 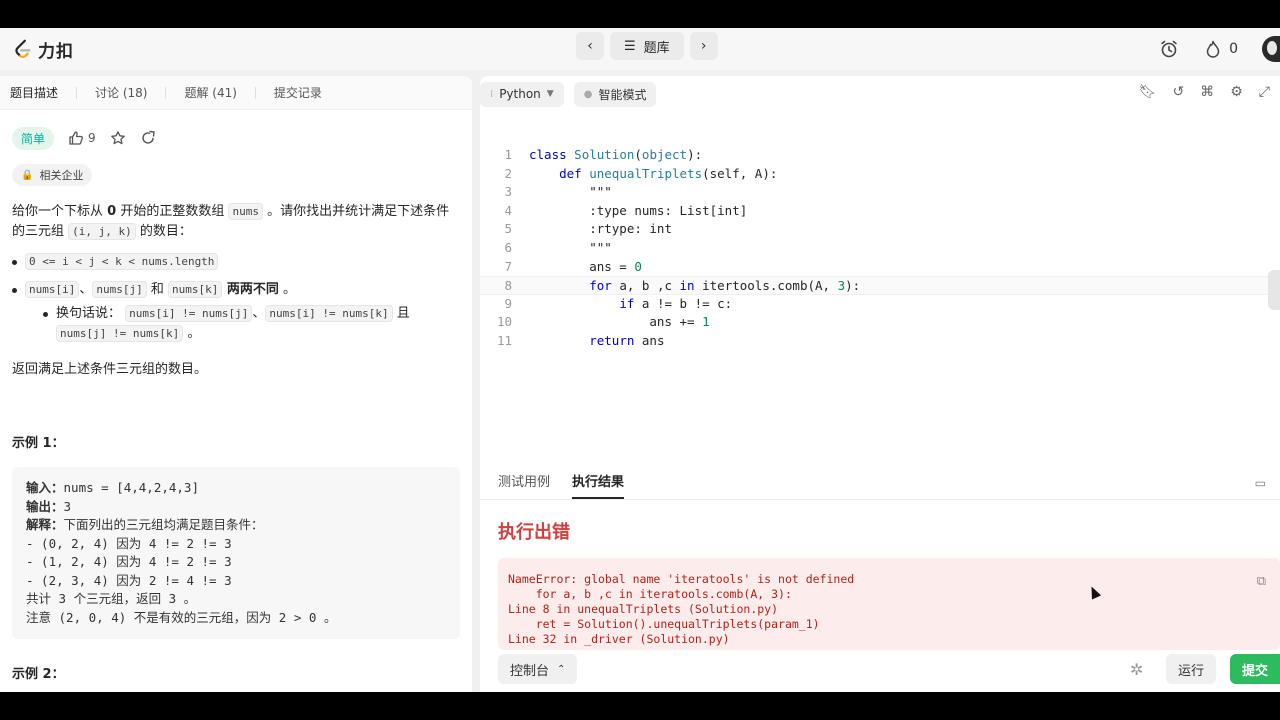 What do you see at coordinates (210, 92) in the screenshot?
I see `tab-solutions: 题解 (41)` at bounding box center [210, 92].